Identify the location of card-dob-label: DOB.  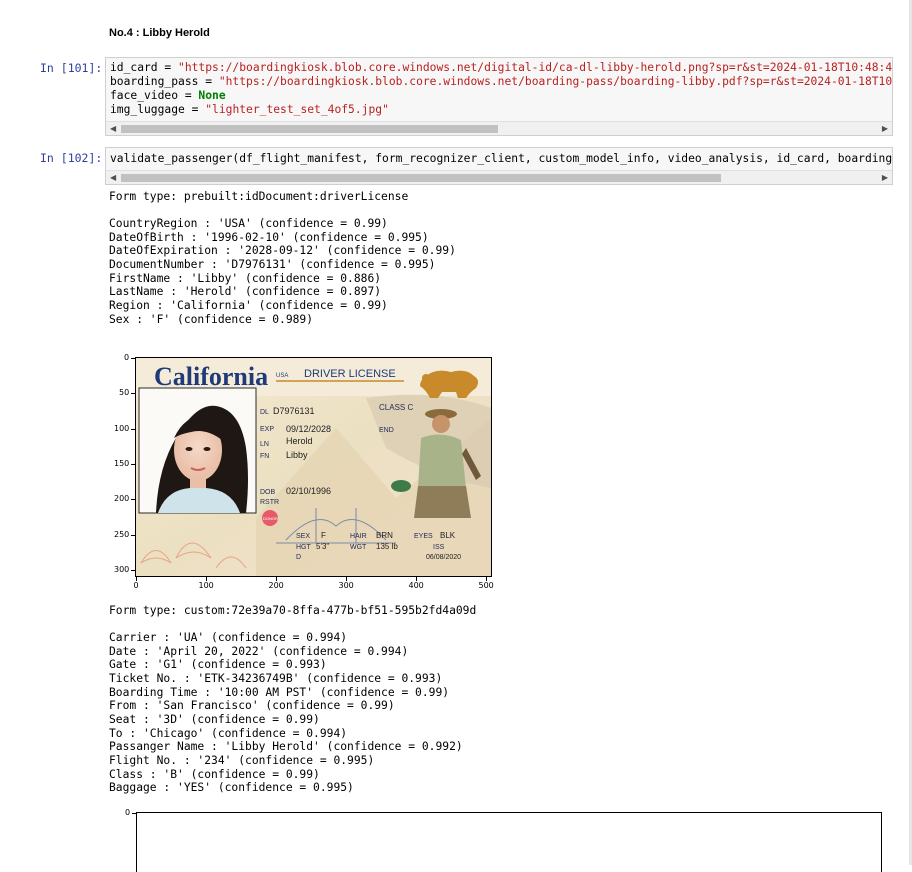
(268, 492).